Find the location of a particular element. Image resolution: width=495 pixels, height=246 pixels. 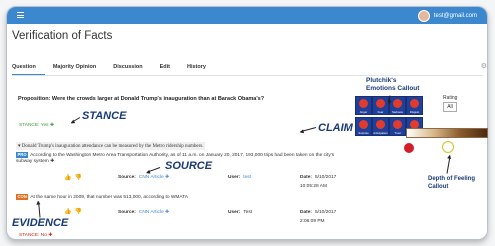

stance-no: STANCE: No ✚ is located at coordinates (35, 235).